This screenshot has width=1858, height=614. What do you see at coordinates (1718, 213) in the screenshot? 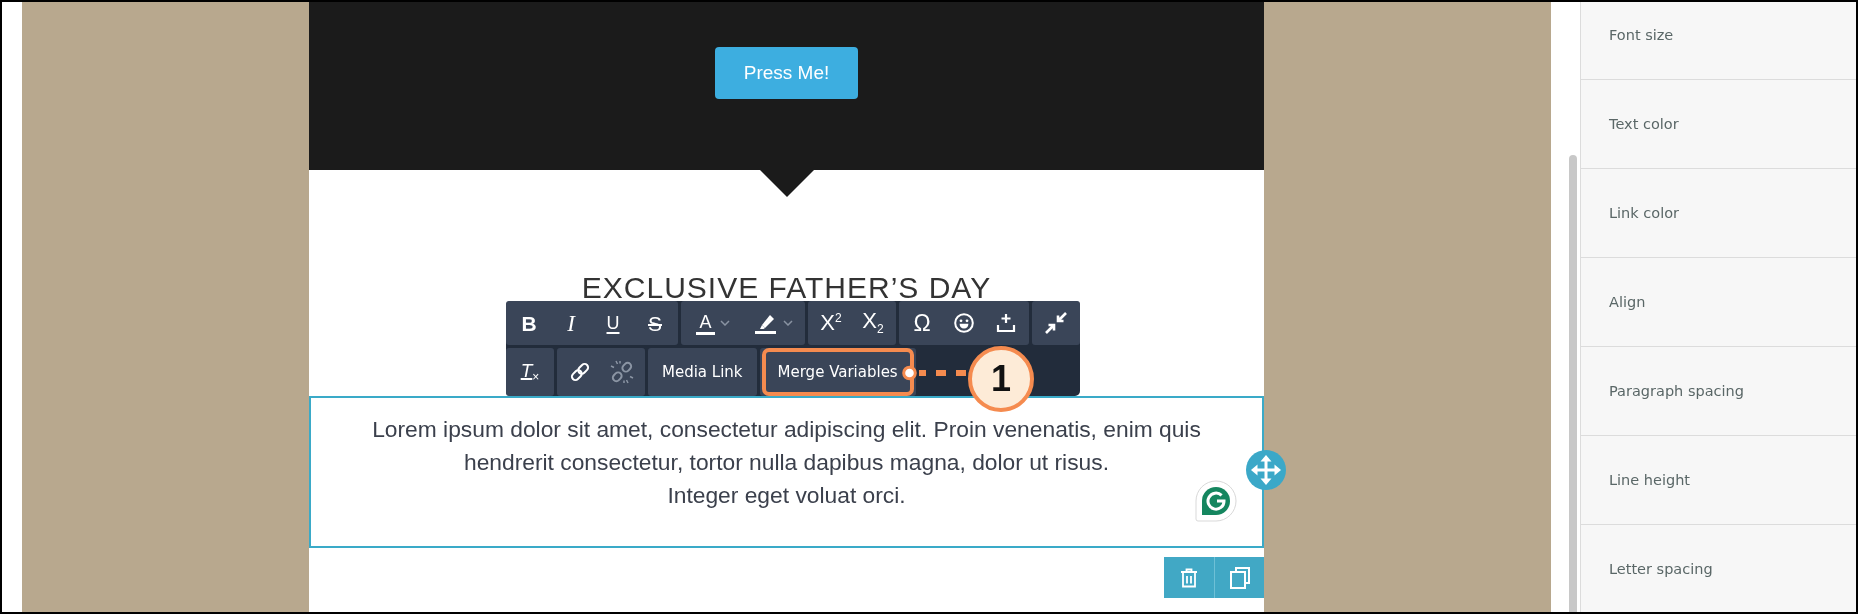
I see `sidebar-item: Link color` at bounding box center [1718, 213].